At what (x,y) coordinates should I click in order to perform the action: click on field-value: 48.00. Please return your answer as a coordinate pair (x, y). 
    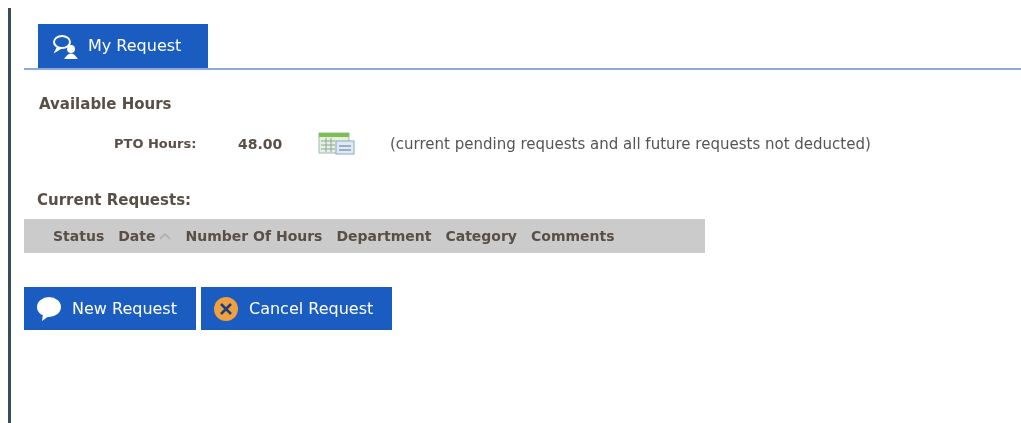
    Looking at the image, I should click on (261, 144).